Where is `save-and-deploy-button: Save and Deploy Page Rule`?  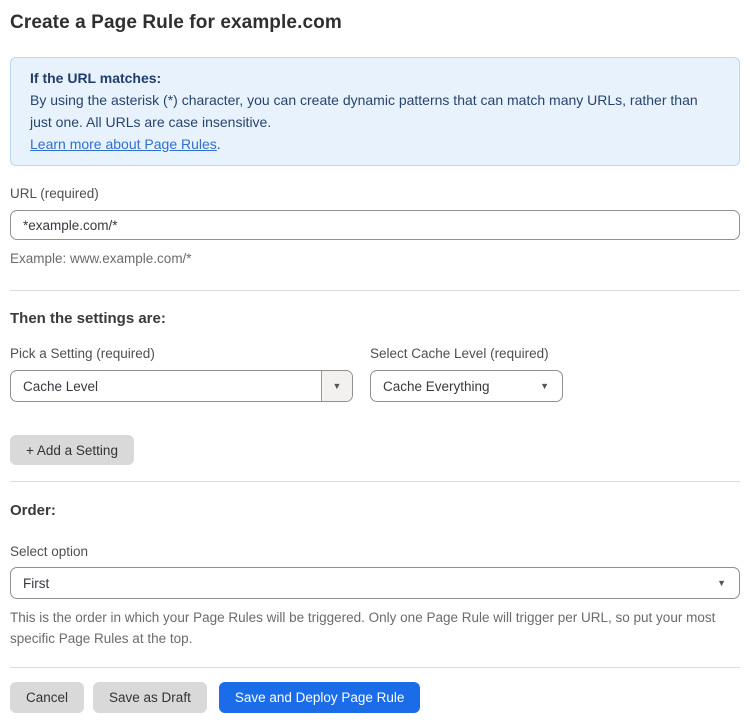 save-and-deploy-button: Save and Deploy Page Rule is located at coordinates (319, 697).